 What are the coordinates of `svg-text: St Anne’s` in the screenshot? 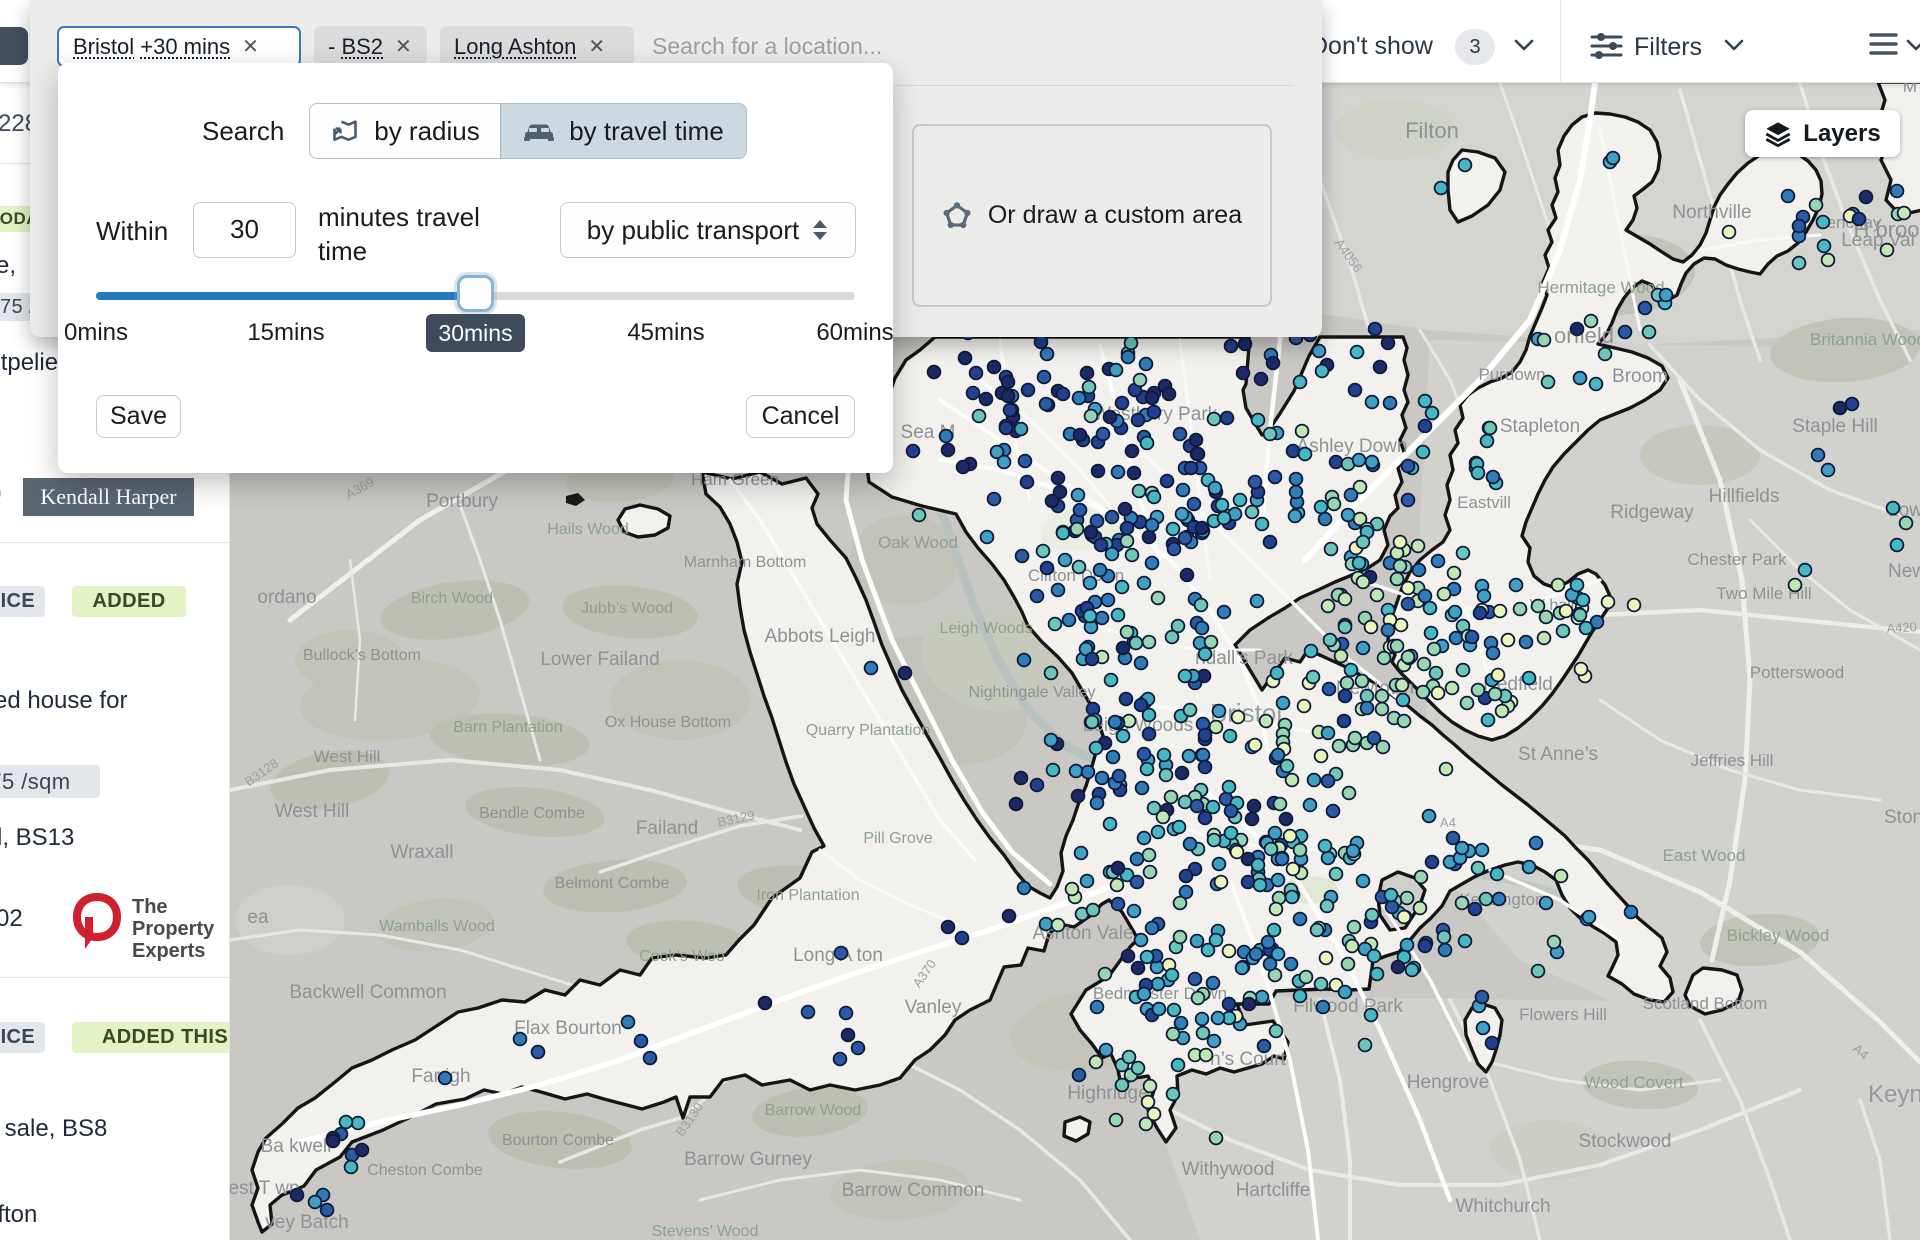 It's located at (1558, 754).